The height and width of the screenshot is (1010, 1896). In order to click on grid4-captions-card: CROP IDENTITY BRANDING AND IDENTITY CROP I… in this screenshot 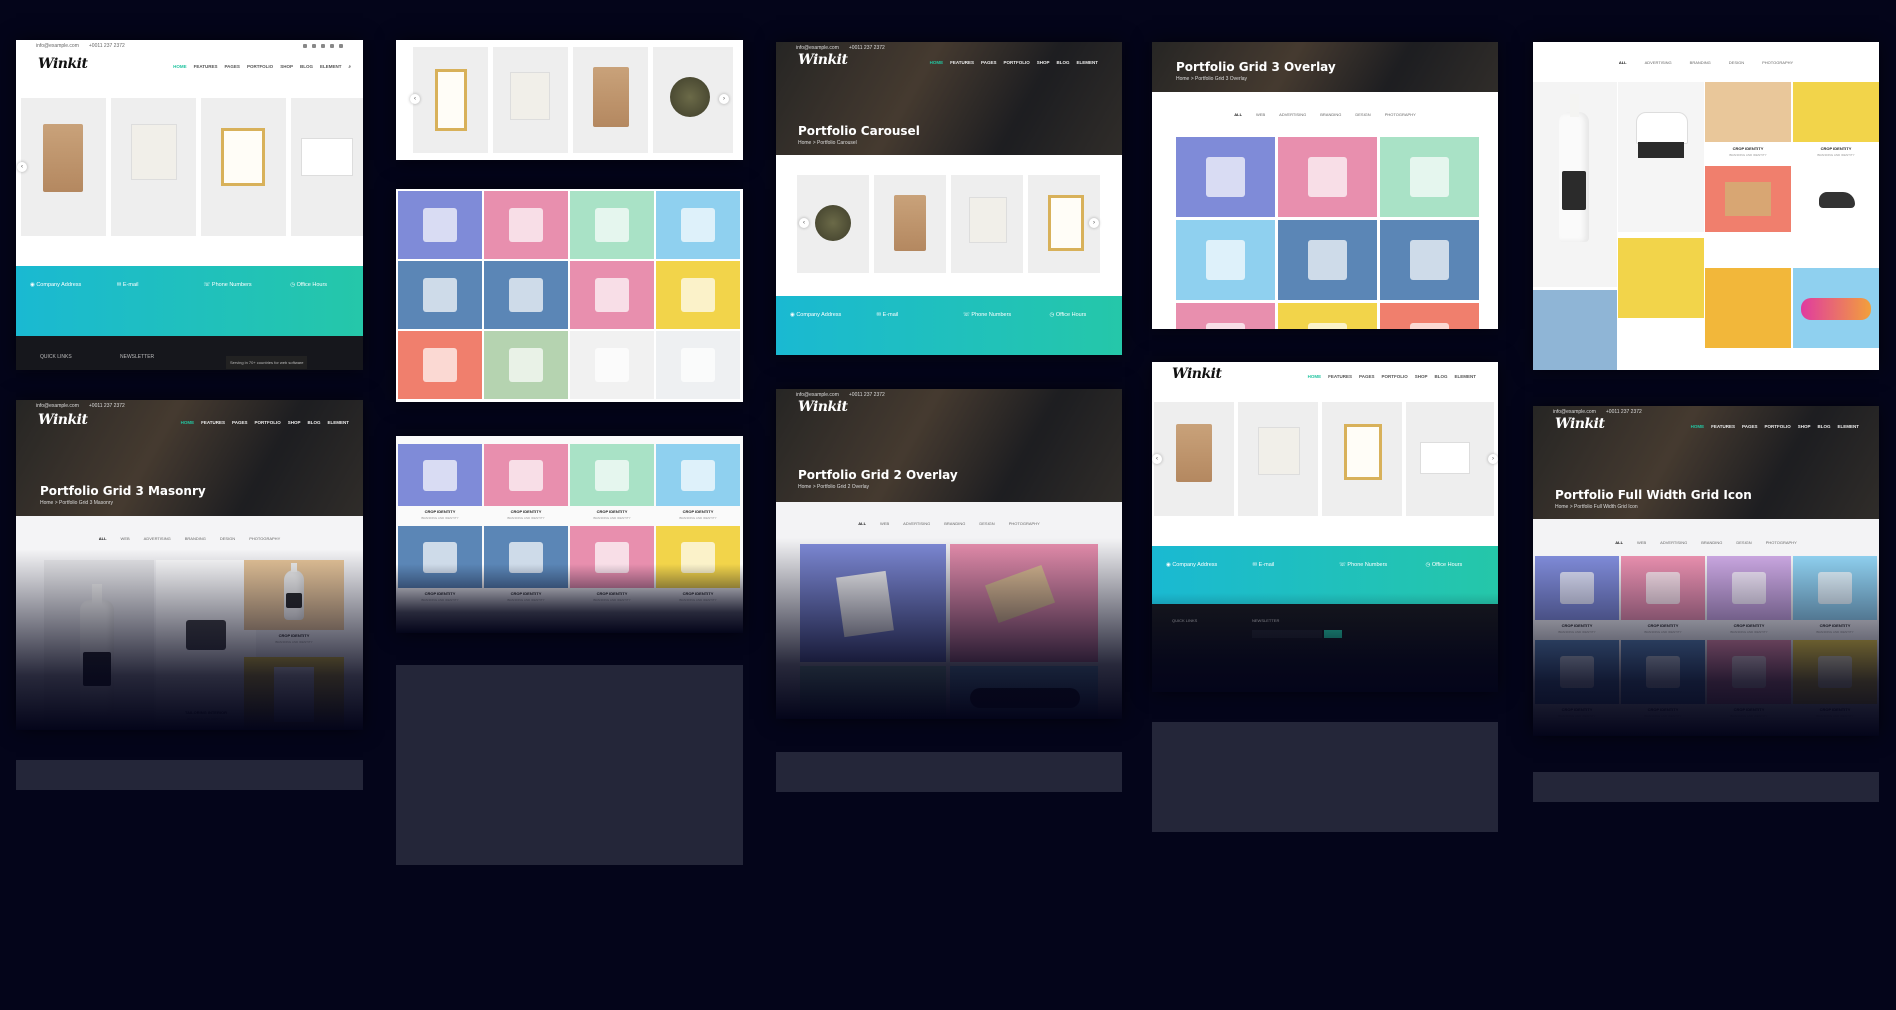, I will do `click(569, 534)`.